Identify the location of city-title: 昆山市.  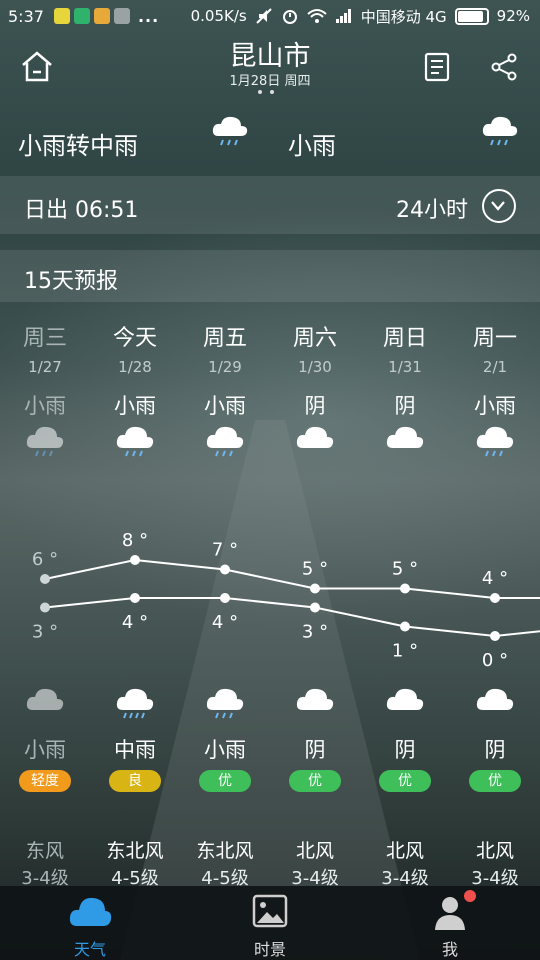
(270, 53).